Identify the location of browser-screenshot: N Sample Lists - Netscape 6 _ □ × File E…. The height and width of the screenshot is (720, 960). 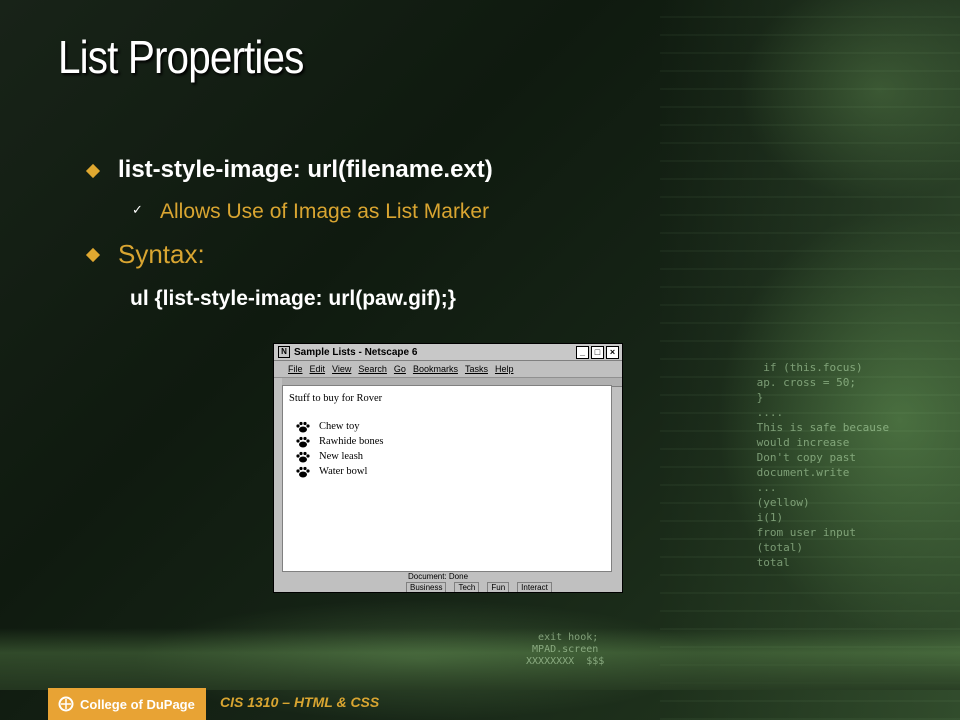
(448, 468).